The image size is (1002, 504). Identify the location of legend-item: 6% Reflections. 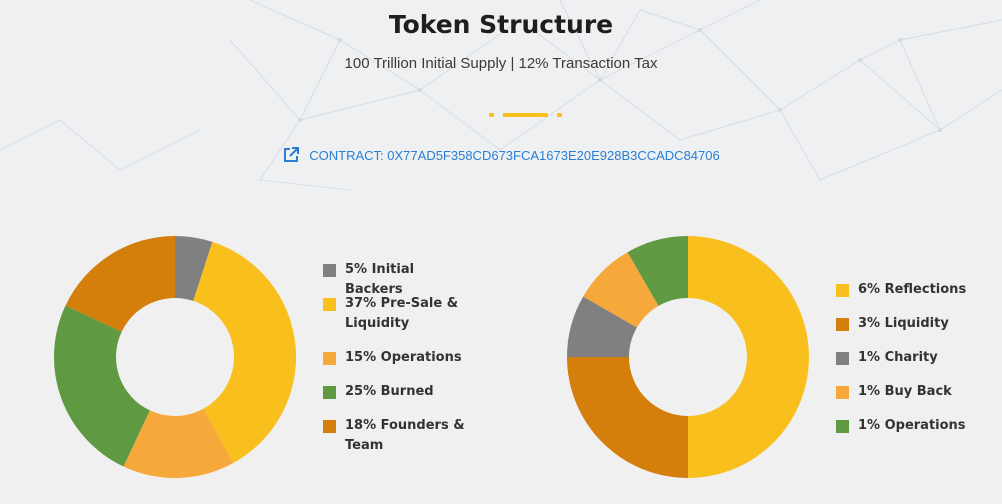
(901, 291).